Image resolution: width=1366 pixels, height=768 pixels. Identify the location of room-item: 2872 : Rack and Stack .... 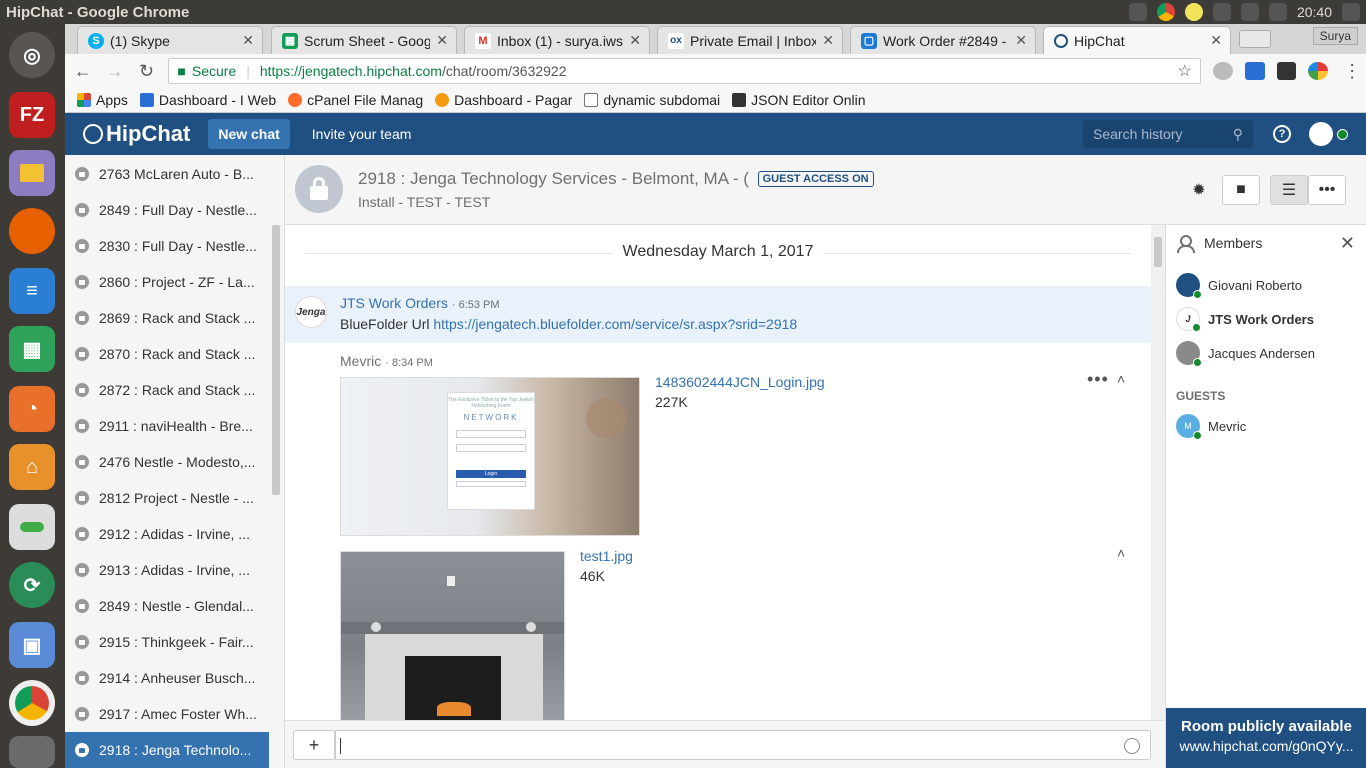
(167, 390).